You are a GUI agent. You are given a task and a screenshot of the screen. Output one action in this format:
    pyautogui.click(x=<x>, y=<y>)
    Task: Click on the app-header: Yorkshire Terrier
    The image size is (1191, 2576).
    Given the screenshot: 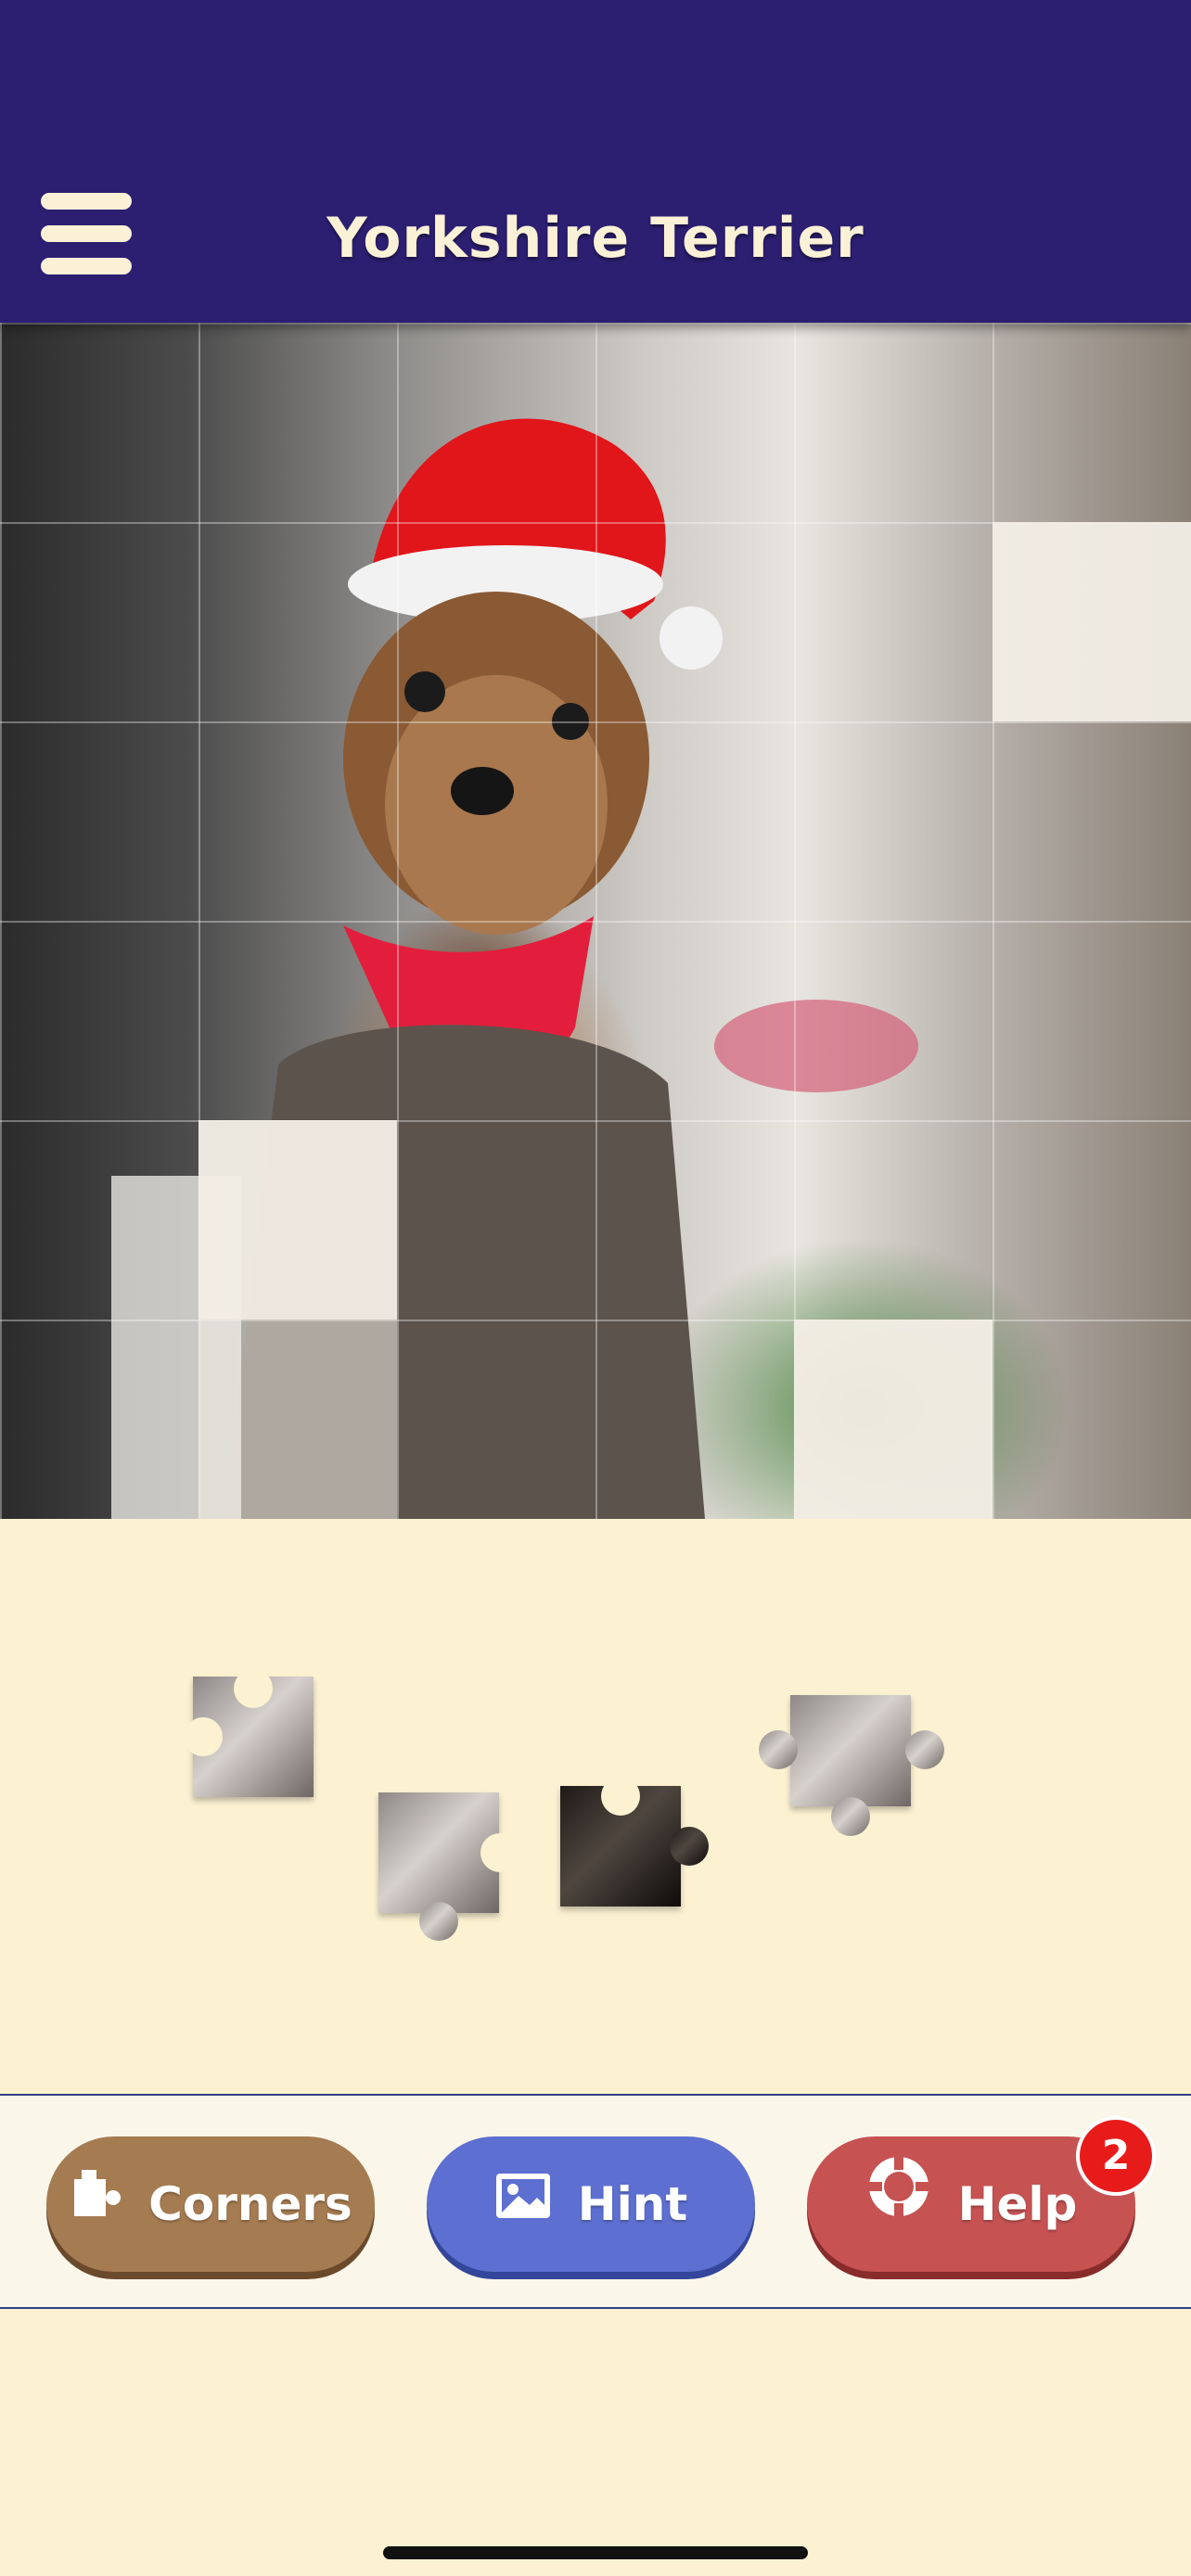 What is the action you would take?
    pyautogui.click(x=595, y=161)
    